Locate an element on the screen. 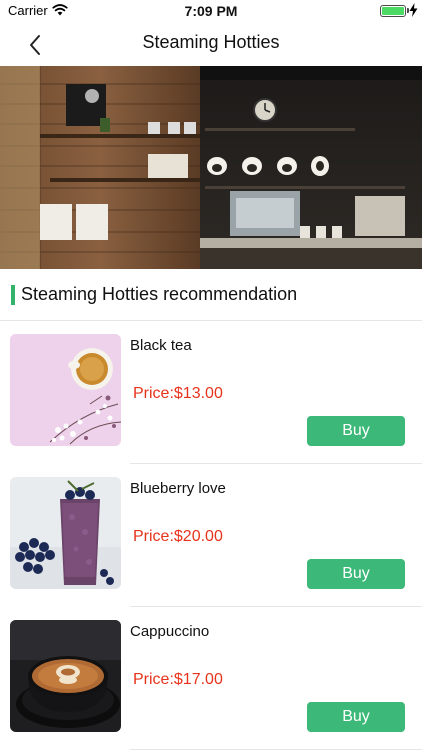  battery-icon is located at coordinates (393, 11).